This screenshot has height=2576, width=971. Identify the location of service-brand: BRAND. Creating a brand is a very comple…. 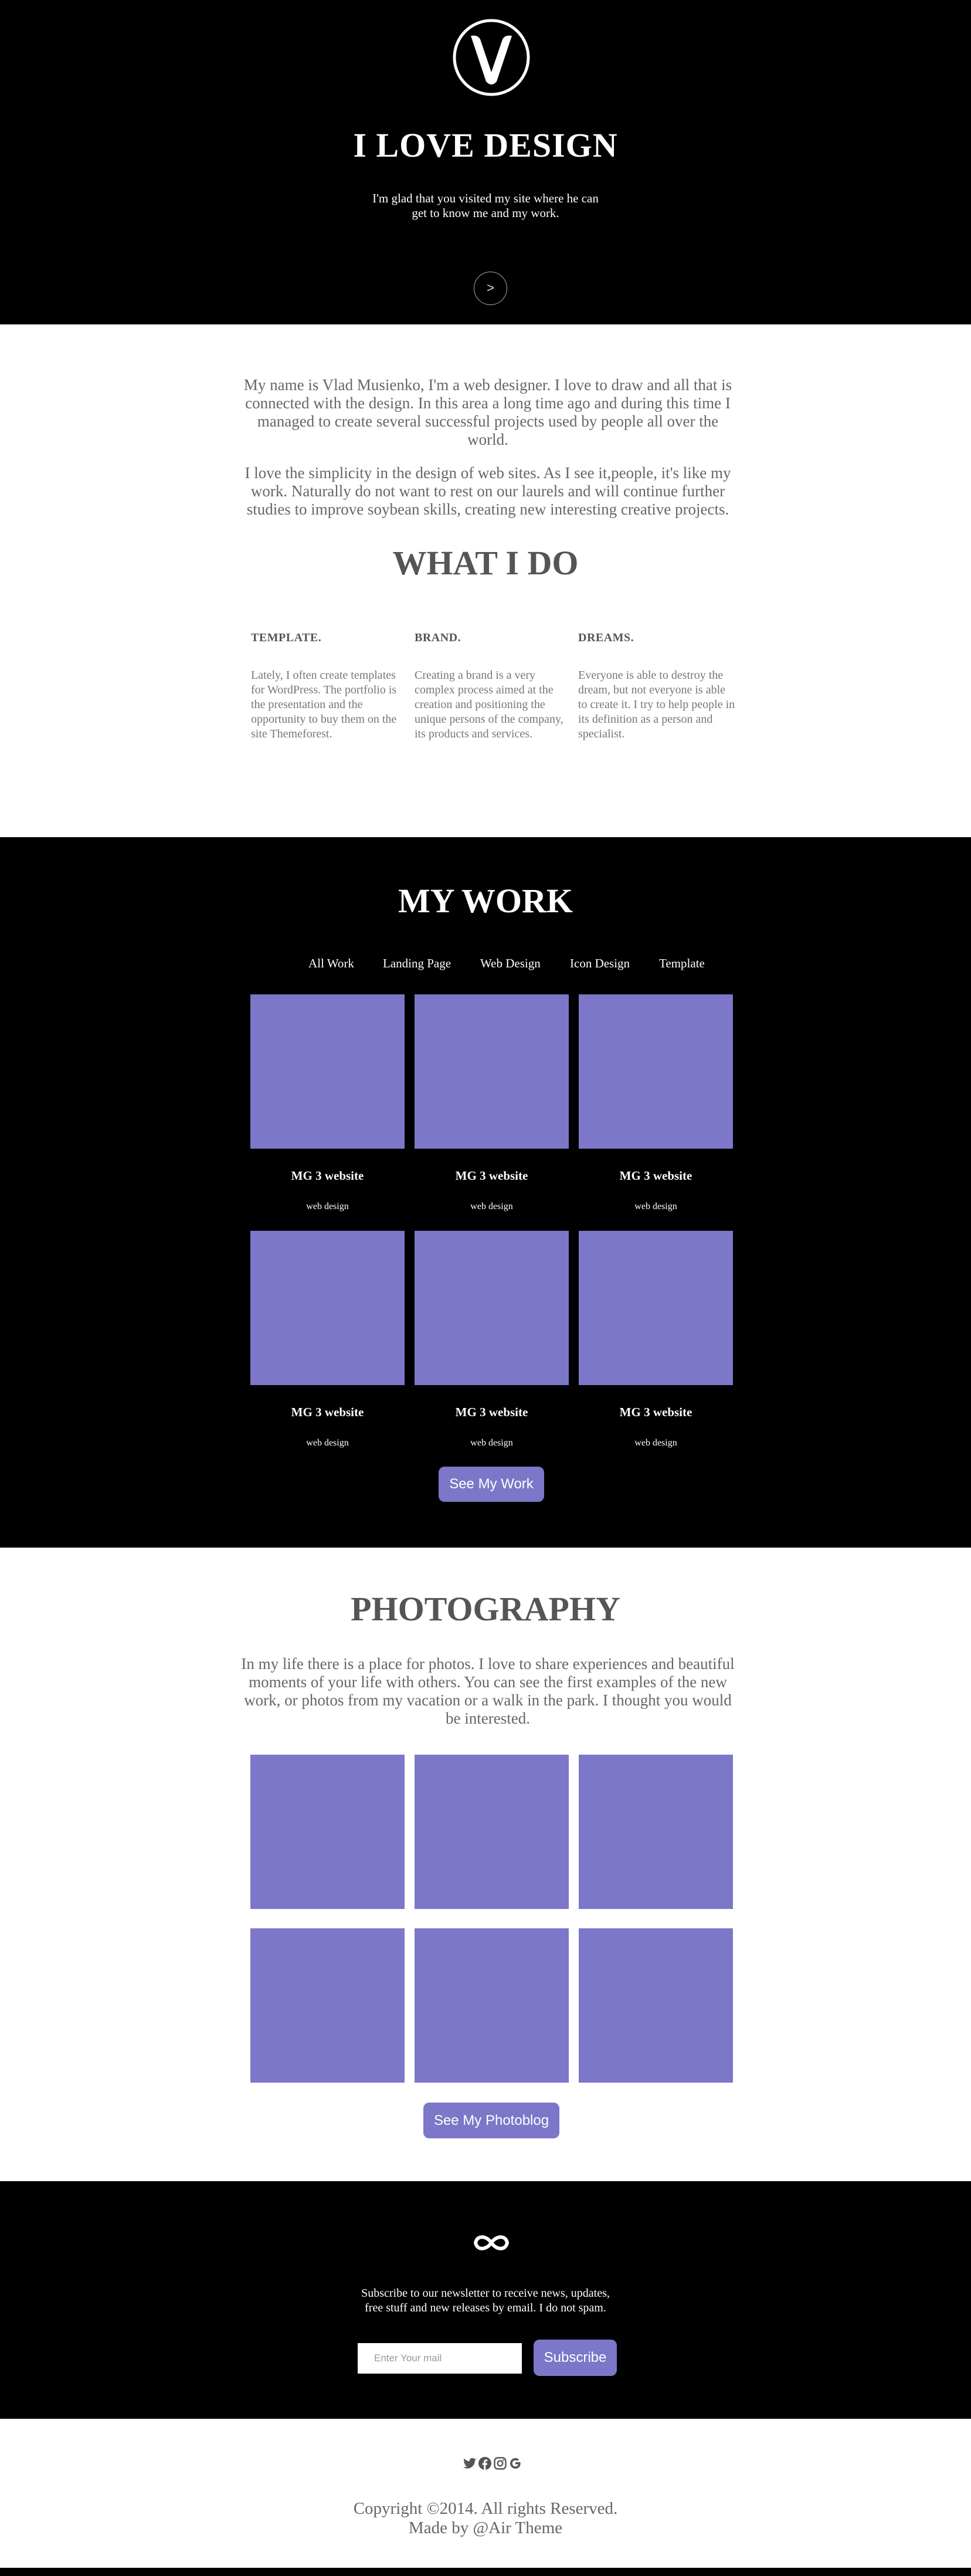
(494, 686).